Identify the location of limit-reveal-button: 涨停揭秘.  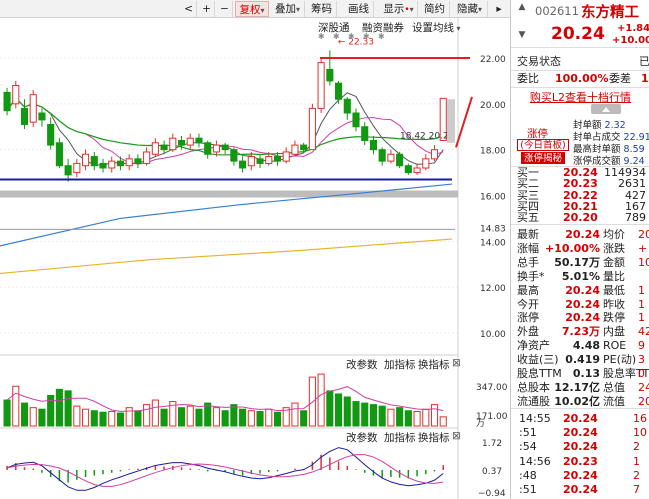
(543, 158).